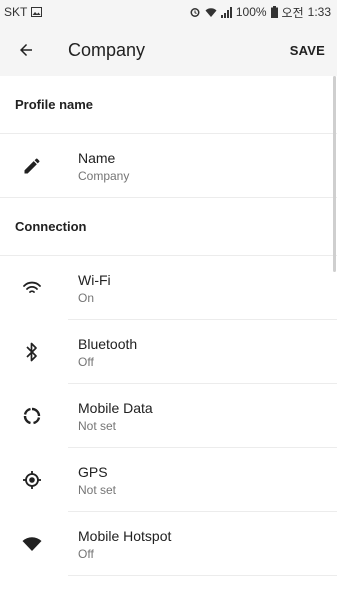 Image resolution: width=337 pixels, height=600 pixels. Describe the element at coordinates (274, 12) in the screenshot. I see `battery-icon` at that location.